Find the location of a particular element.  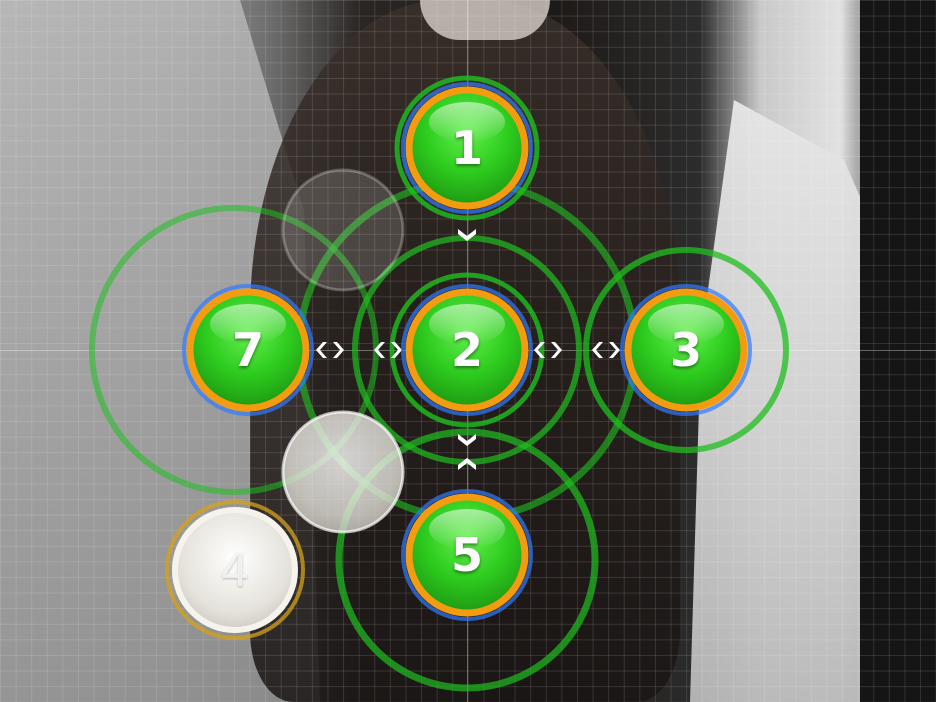

note-3-button is located at coordinates (686, 350).